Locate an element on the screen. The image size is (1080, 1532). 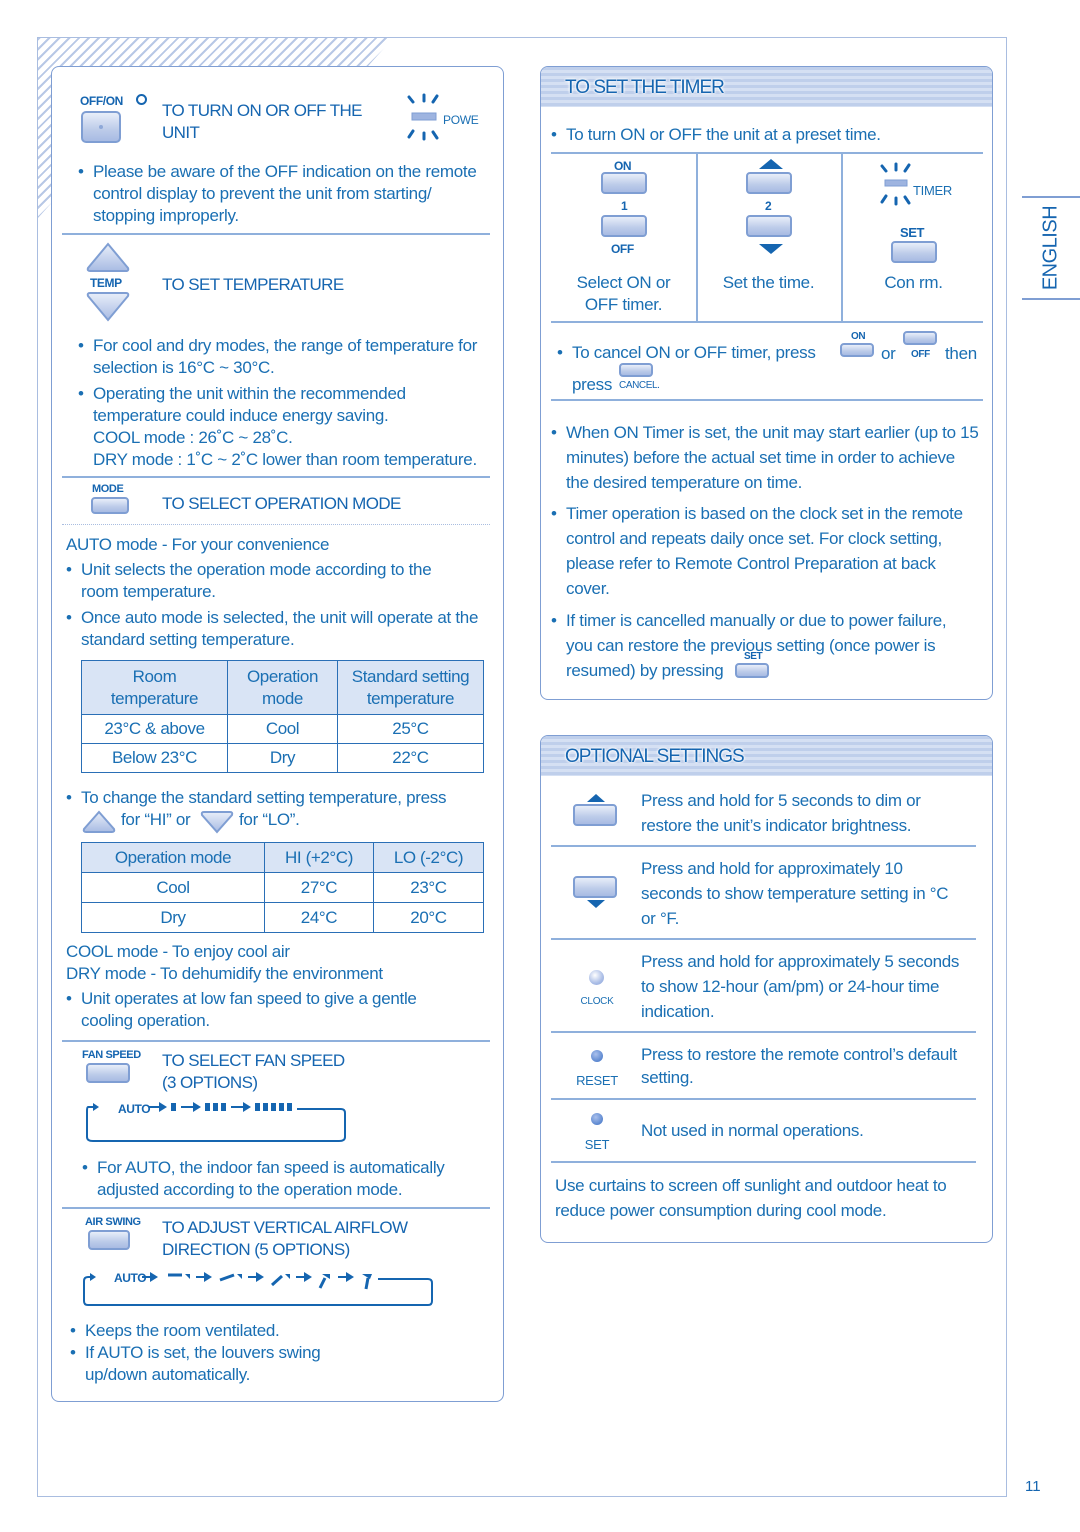
cancel-off-button-icon is located at coordinates (920, 338).